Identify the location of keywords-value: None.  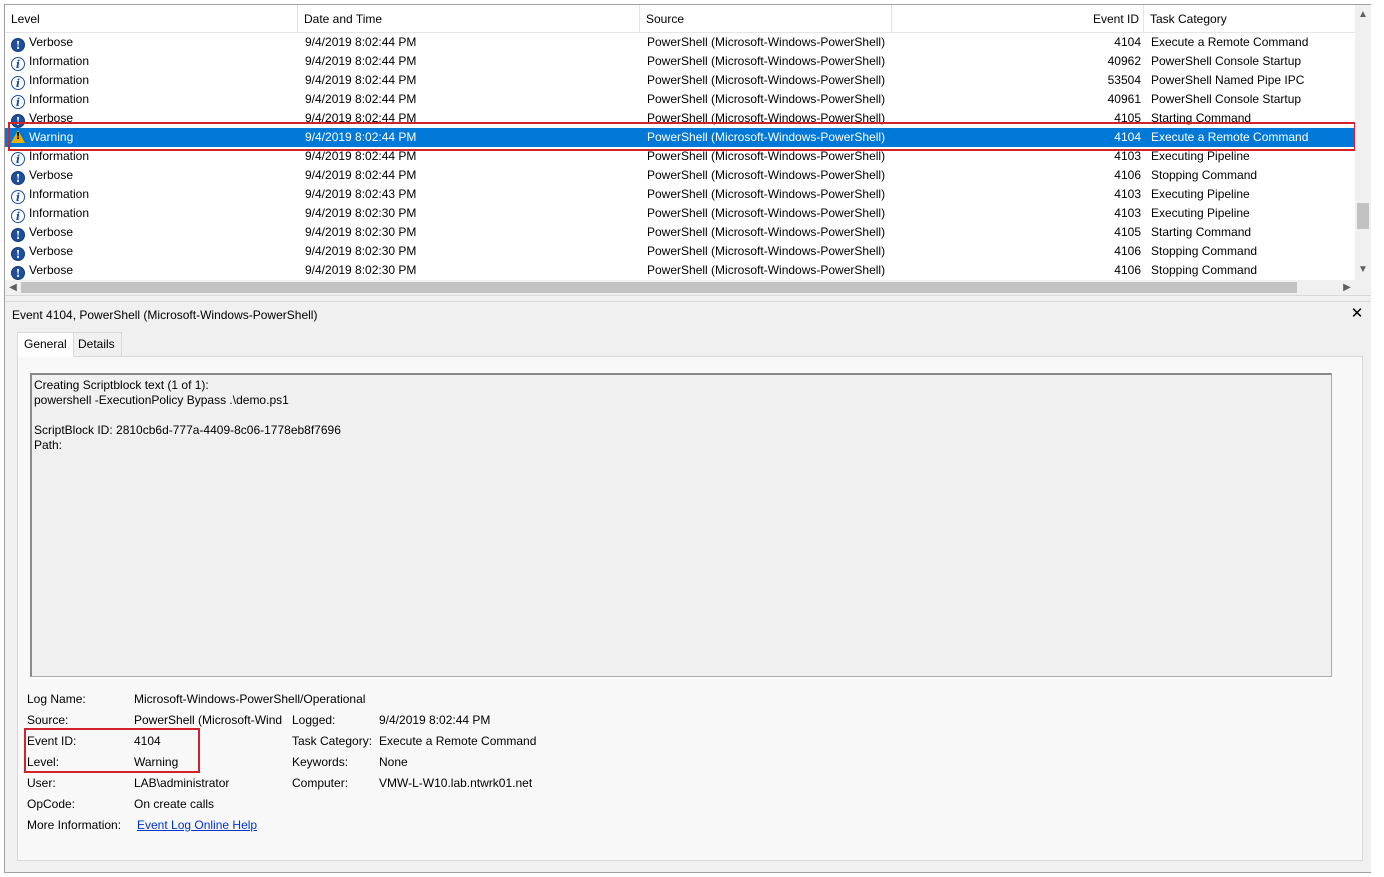
(393, 762).